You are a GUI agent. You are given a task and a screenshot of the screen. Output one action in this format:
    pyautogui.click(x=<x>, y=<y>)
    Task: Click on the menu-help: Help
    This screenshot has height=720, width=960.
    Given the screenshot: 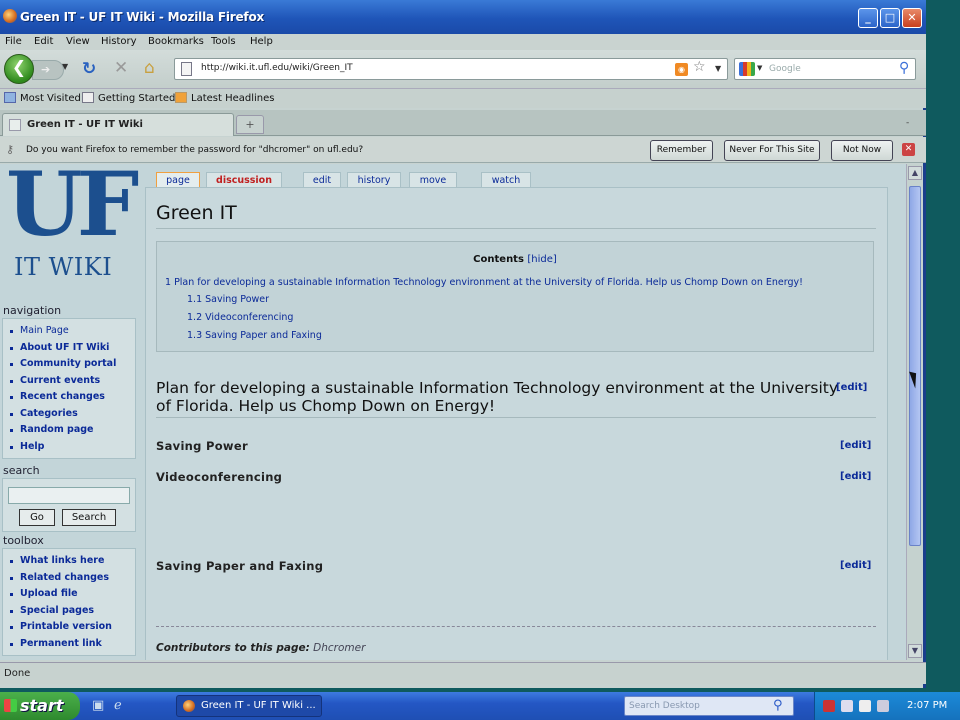 What is the action you would take?
    pyautogui.click(x=261, y=41)
    